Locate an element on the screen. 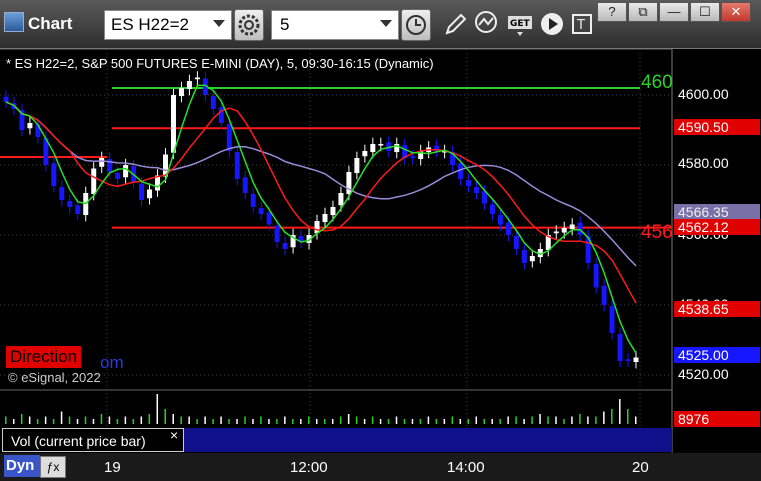  minimize-button: — is located at coordinates (674, 12).